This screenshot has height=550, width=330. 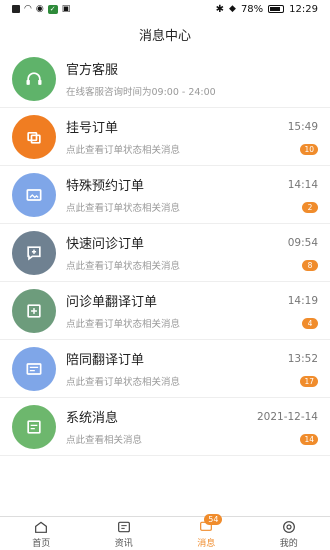 What do you see at coordinates (165, 9) in the screenshot?
I see `status-bar: ◠ ◉ ✓ ▣ ✱ ◆ 78% 12:29` at bounding box center [165, 9].